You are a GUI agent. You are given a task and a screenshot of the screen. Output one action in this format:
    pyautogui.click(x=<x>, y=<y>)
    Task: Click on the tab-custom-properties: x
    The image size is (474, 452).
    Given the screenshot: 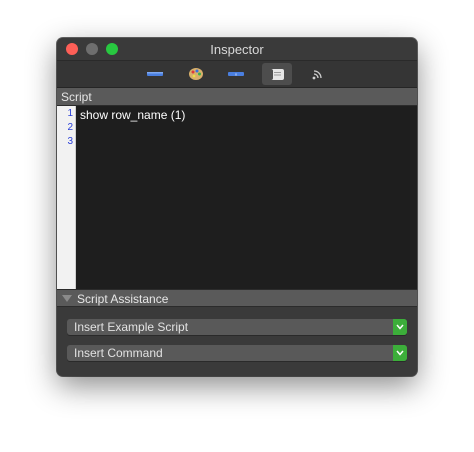 What is the action you would take?
    pyautogui.click(x=236, y=74)
    